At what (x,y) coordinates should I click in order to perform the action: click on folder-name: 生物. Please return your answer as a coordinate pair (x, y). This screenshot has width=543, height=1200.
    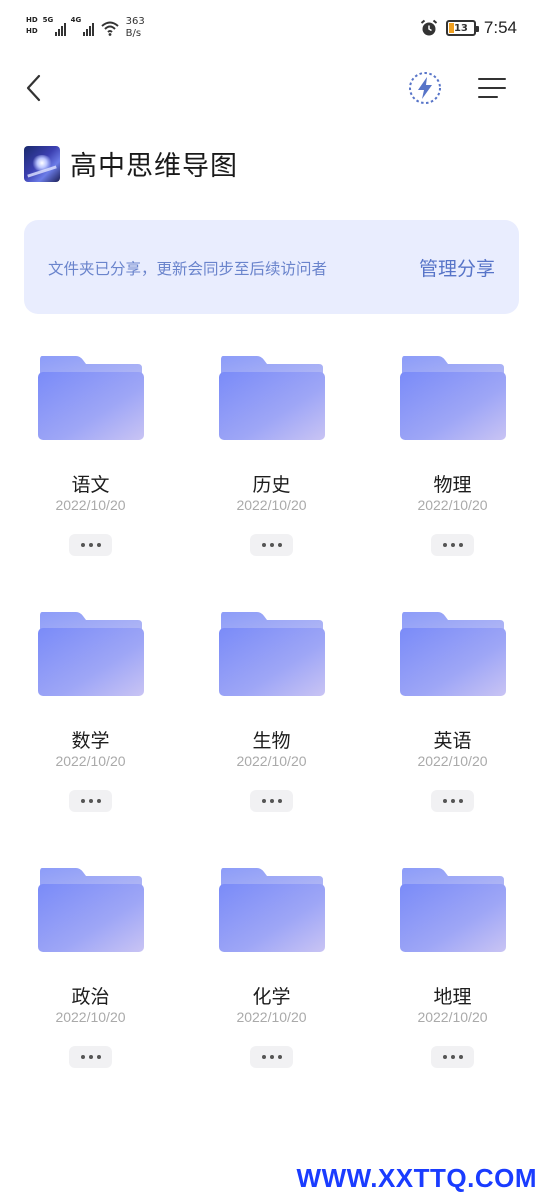
    Looking at the image, I should click on (271, 741).